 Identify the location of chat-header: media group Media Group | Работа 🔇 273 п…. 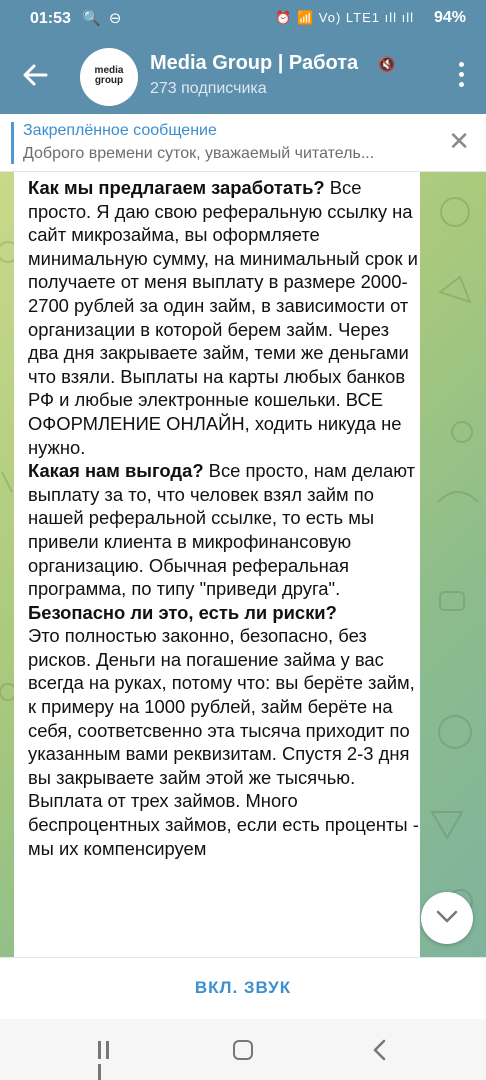
(243, 76).